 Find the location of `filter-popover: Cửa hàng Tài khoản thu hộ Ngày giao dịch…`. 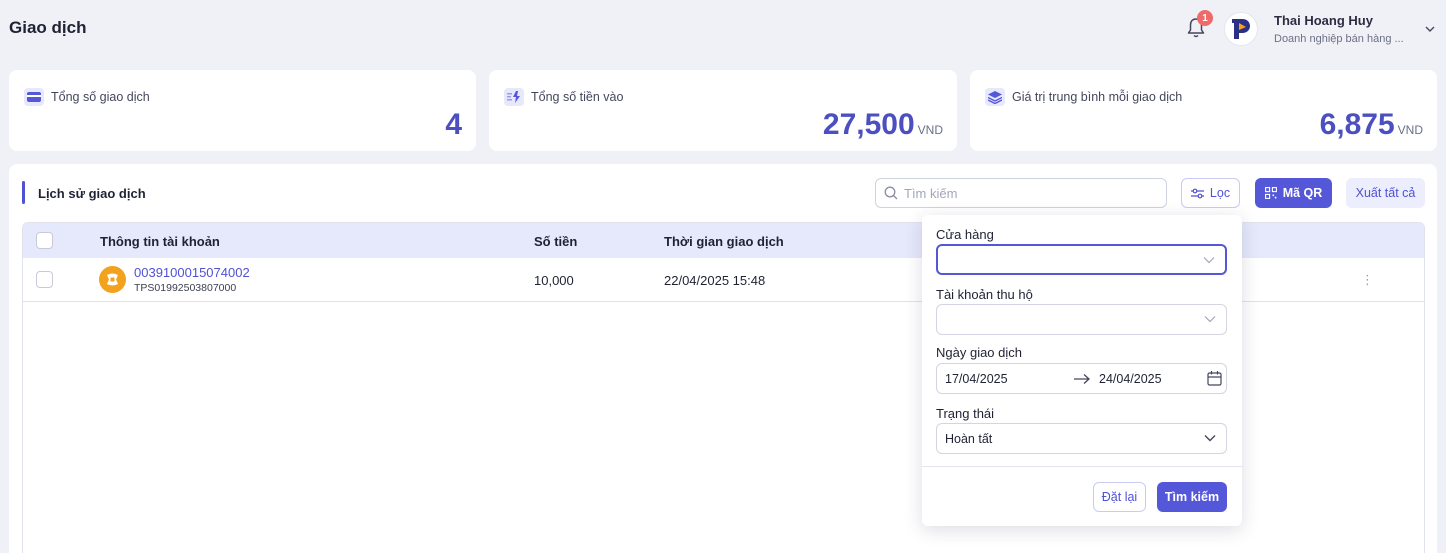

filter-popover: Cửa hàng Tài khoản thu hộ Ngày giao dịch… is located at coordinates (1082, 370).